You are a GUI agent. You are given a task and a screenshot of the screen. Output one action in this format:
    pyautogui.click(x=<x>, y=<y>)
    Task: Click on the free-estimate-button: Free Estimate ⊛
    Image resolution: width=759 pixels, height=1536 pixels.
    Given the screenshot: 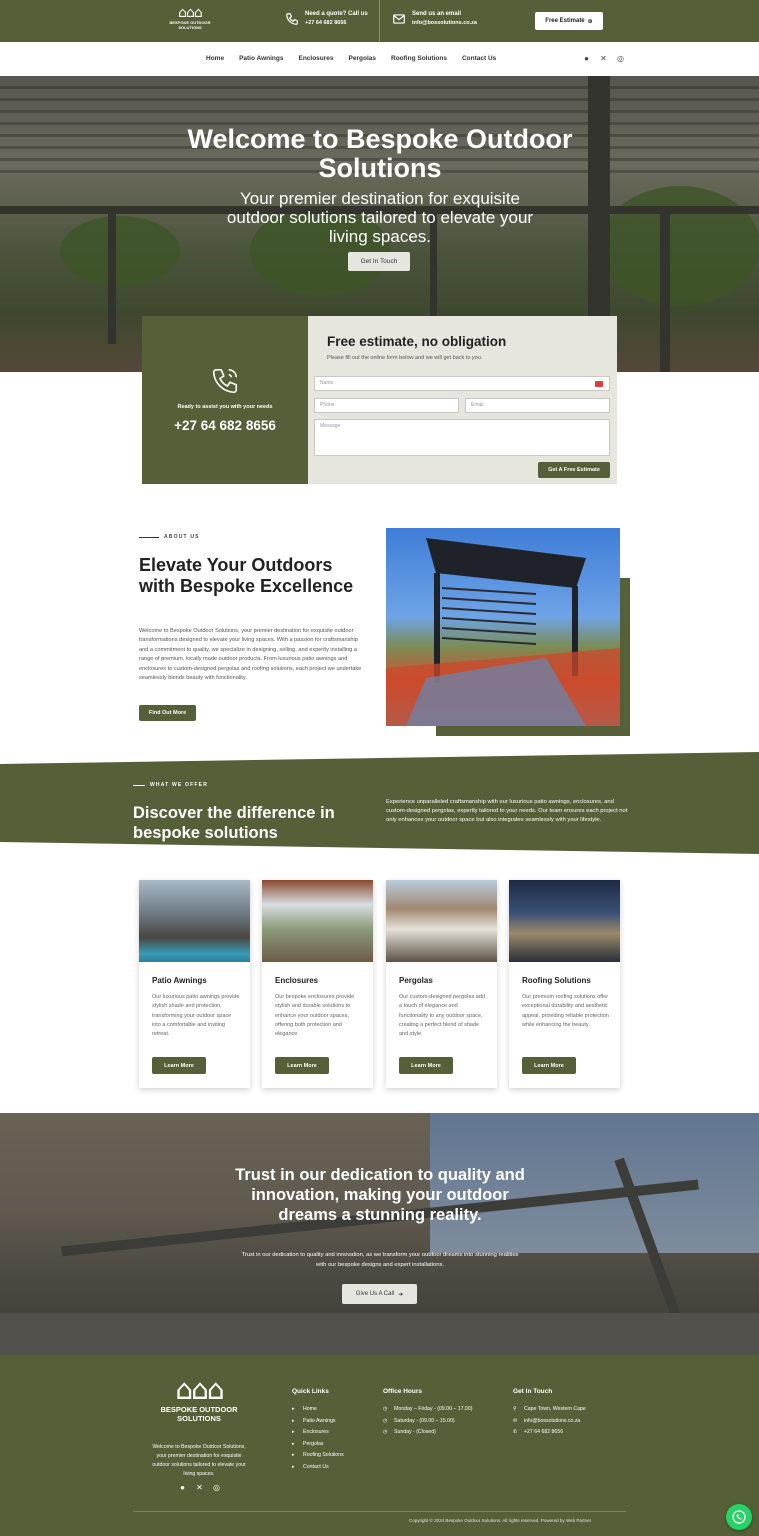 What is the action you would take?
    pyautogui.click(x=569, y=21)
    